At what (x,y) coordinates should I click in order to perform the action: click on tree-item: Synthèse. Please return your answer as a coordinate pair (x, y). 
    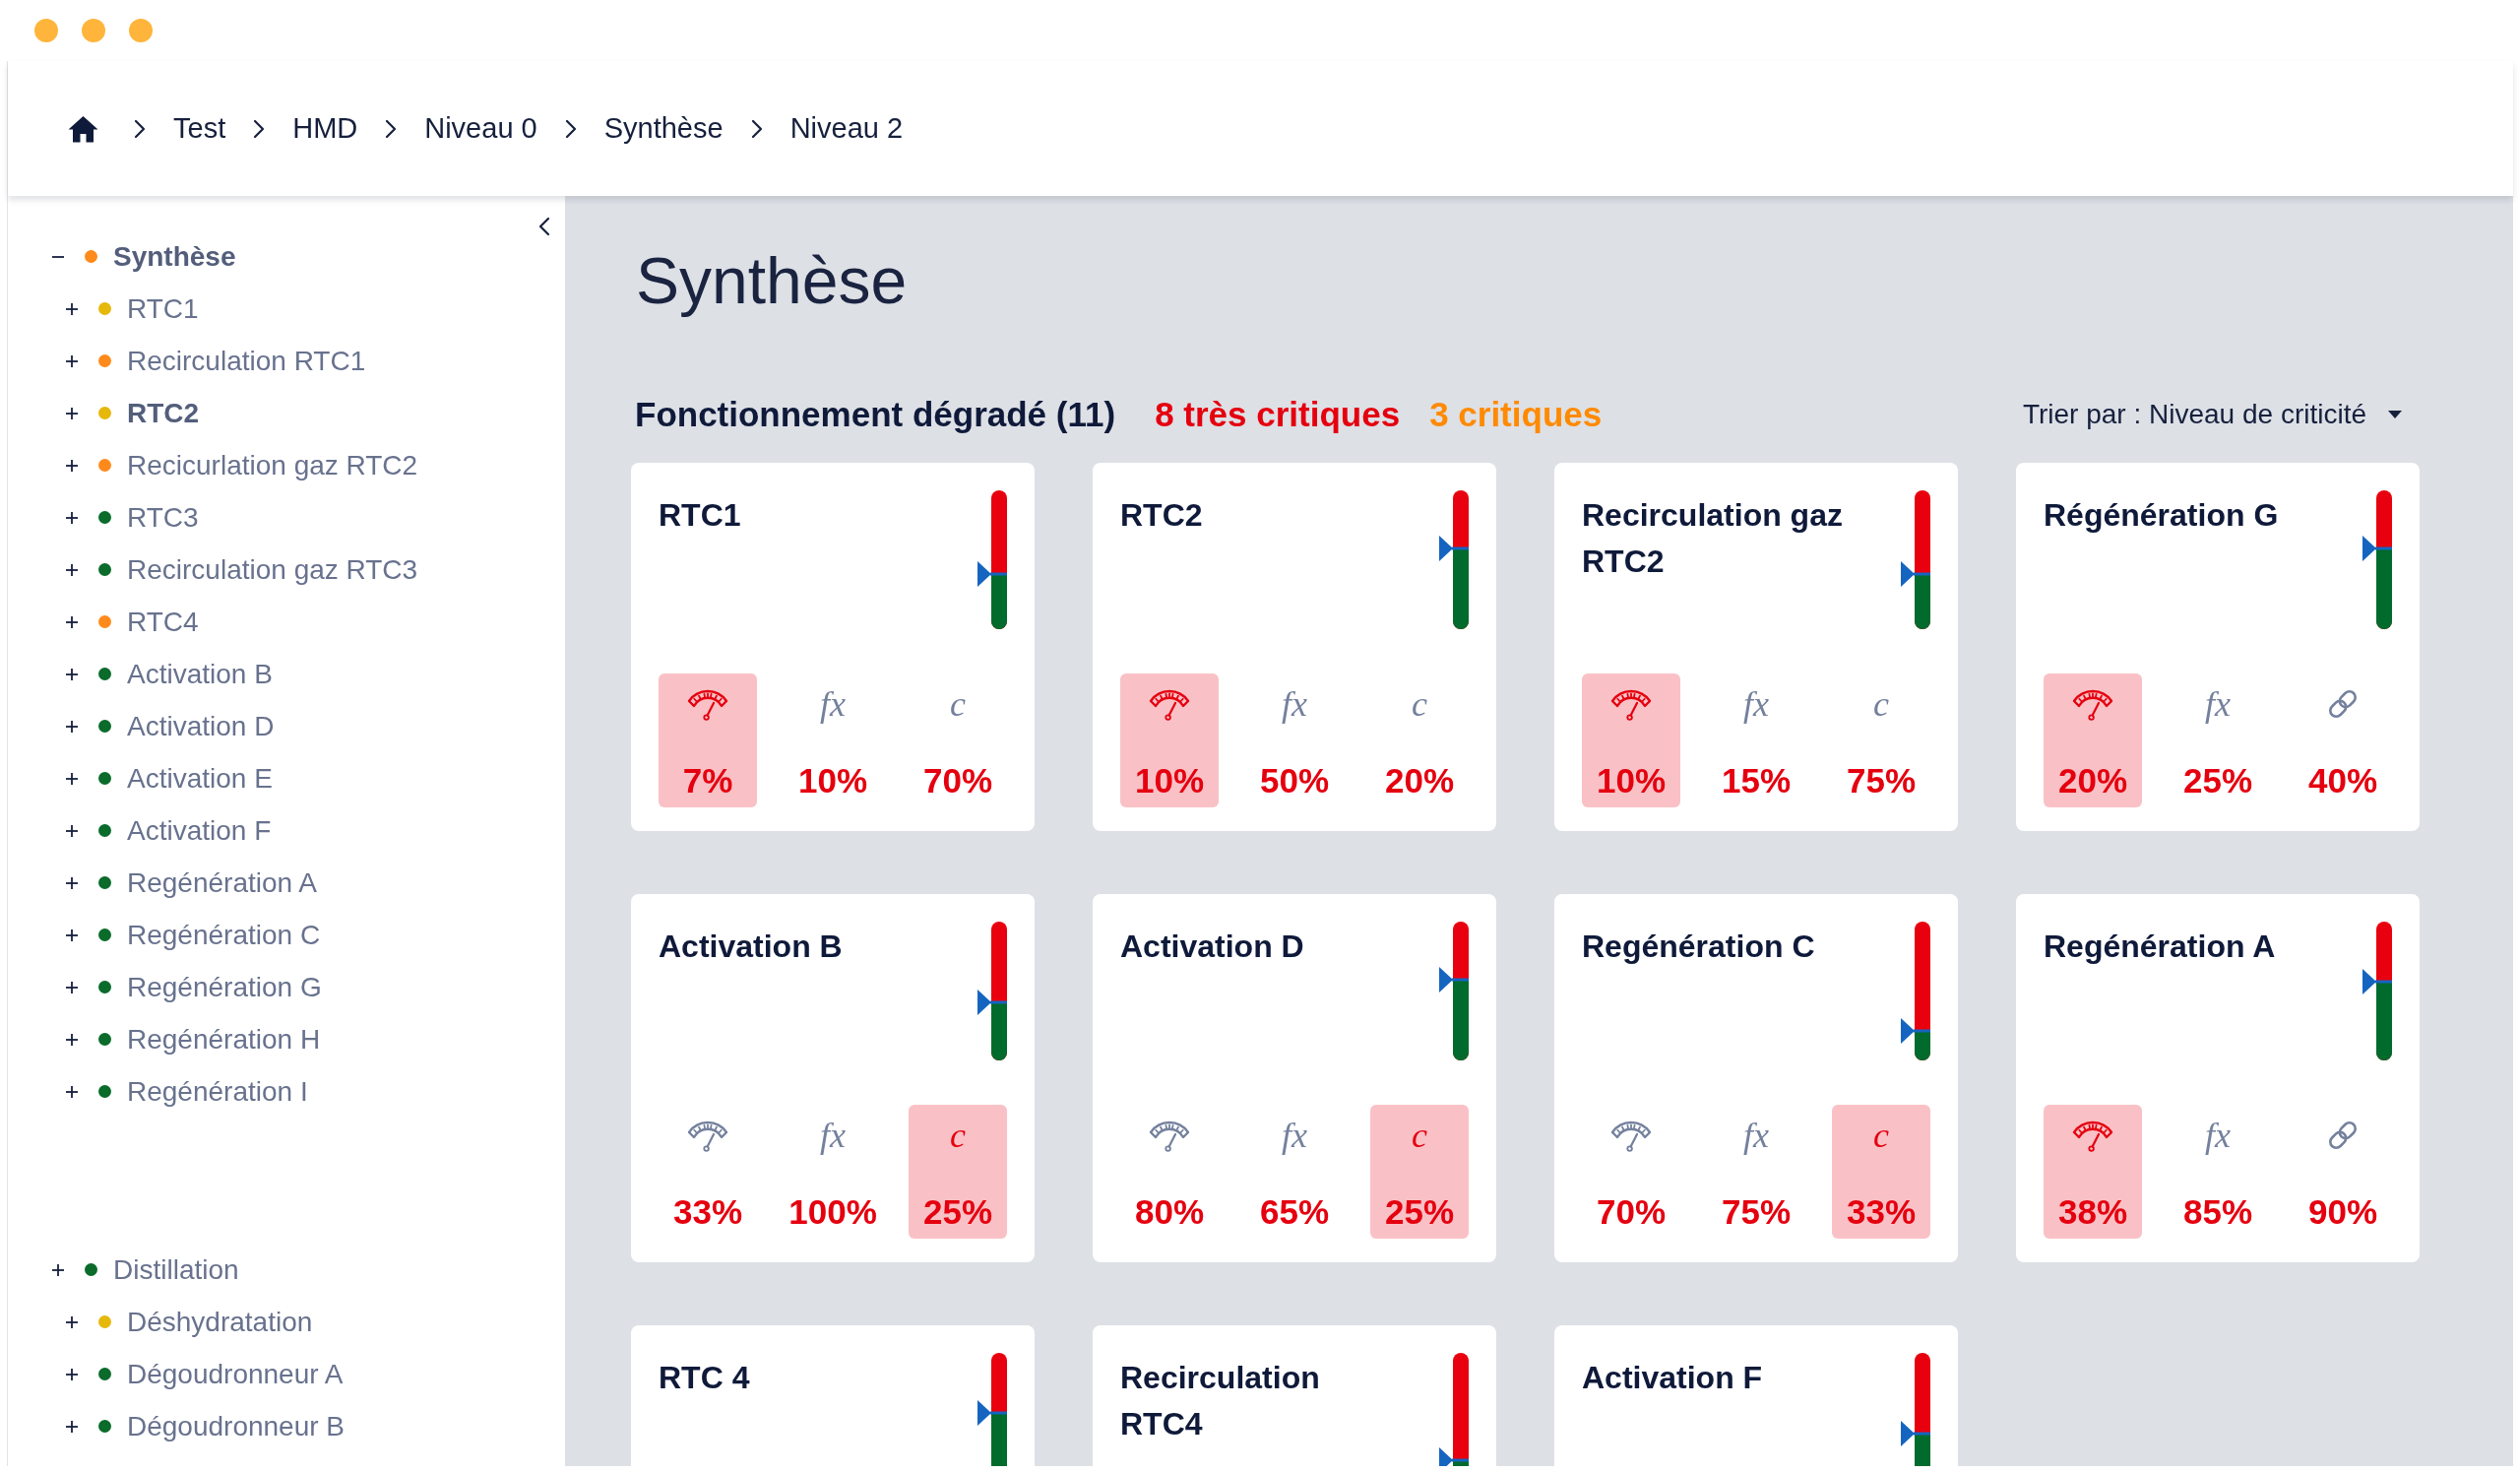
    Looking at the image, I should click on (174, 256).